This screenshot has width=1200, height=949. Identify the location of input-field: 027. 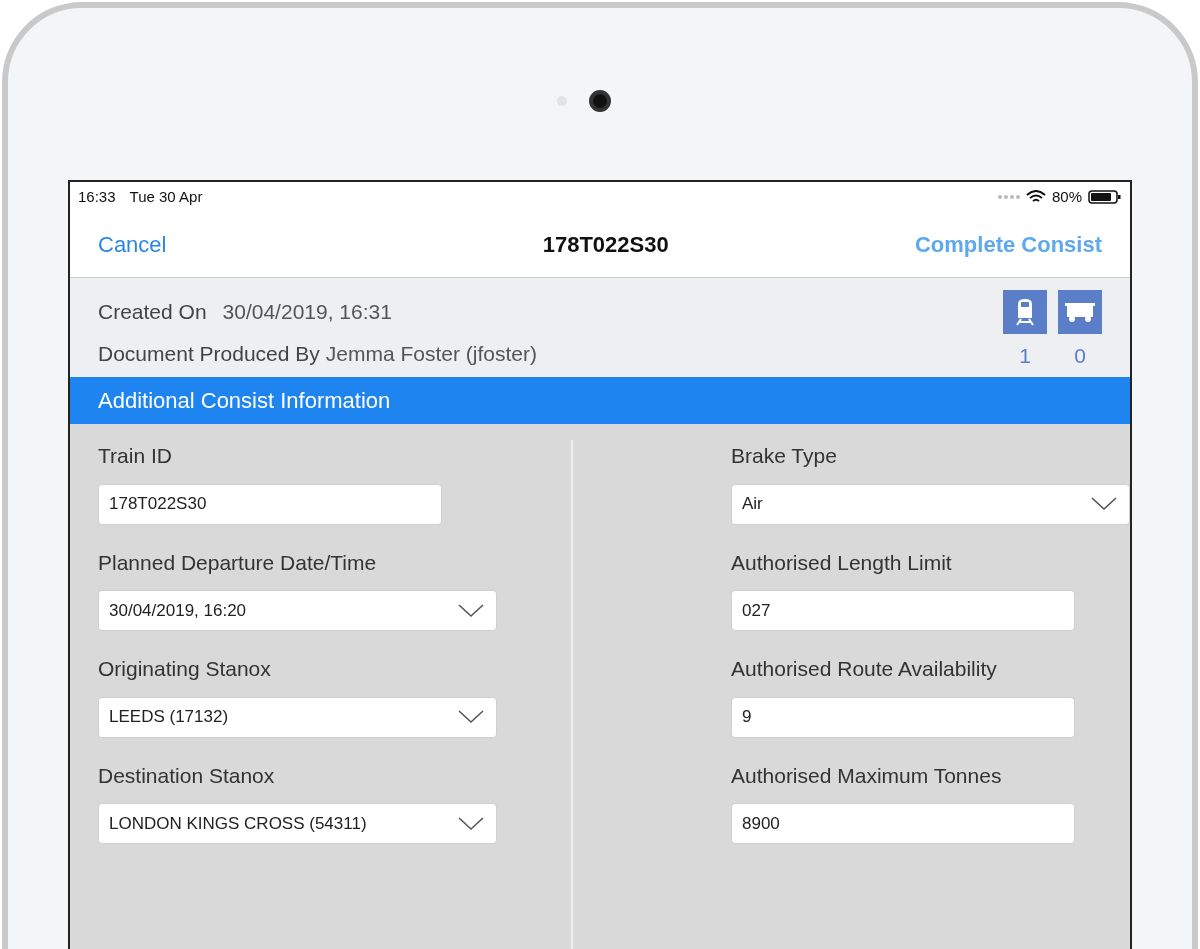
(903, 610).